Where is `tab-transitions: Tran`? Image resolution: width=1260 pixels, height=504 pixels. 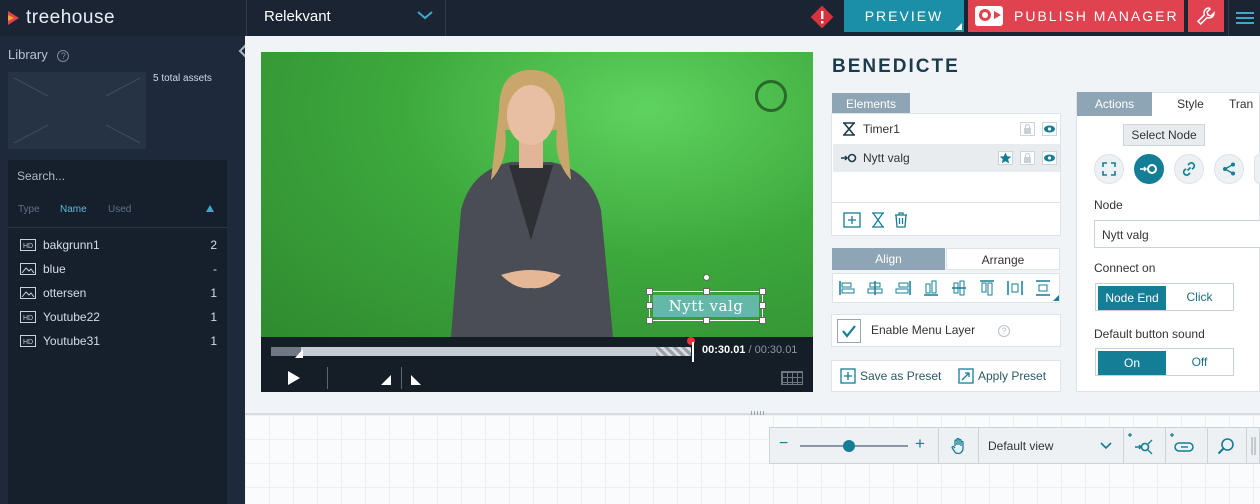 tab-transitions: Tran is located at coordinates (1244, 104).